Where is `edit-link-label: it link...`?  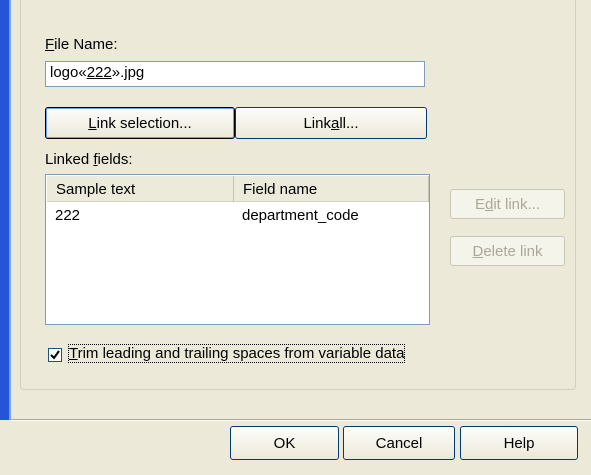
edit-link-label: it link... is located at coordinates (517, 204).